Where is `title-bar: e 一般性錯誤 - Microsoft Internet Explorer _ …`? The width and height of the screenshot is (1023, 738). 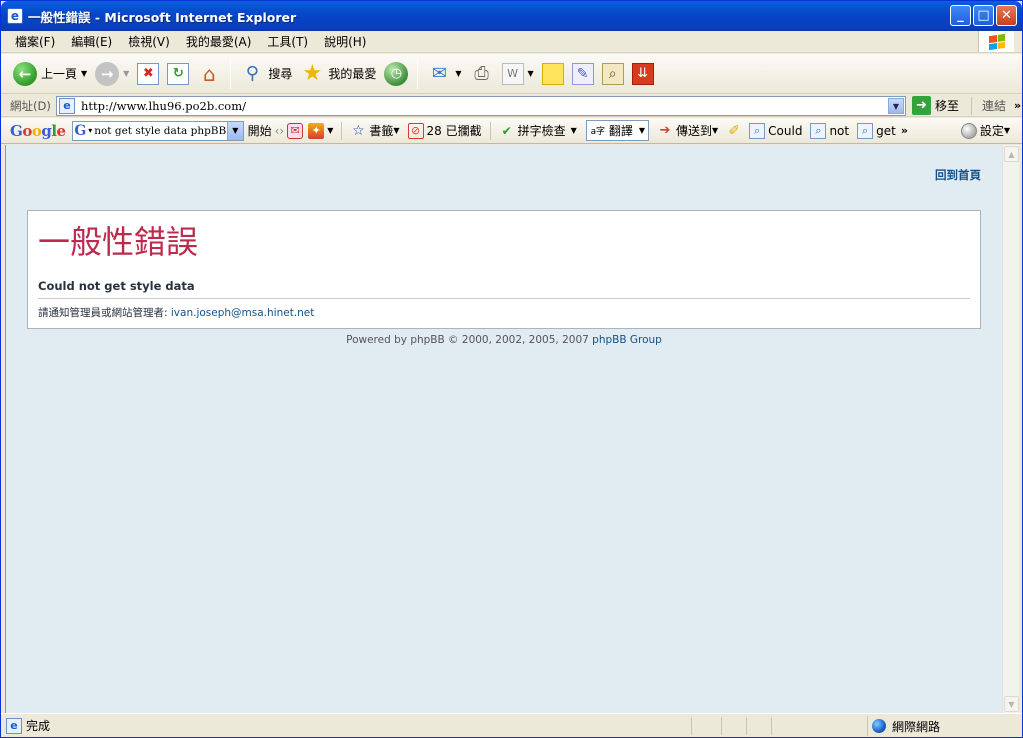
title-bar: e 一般性錯誤 - Microsoft Internet Explorer _ … is located at coordinates (511, 16).